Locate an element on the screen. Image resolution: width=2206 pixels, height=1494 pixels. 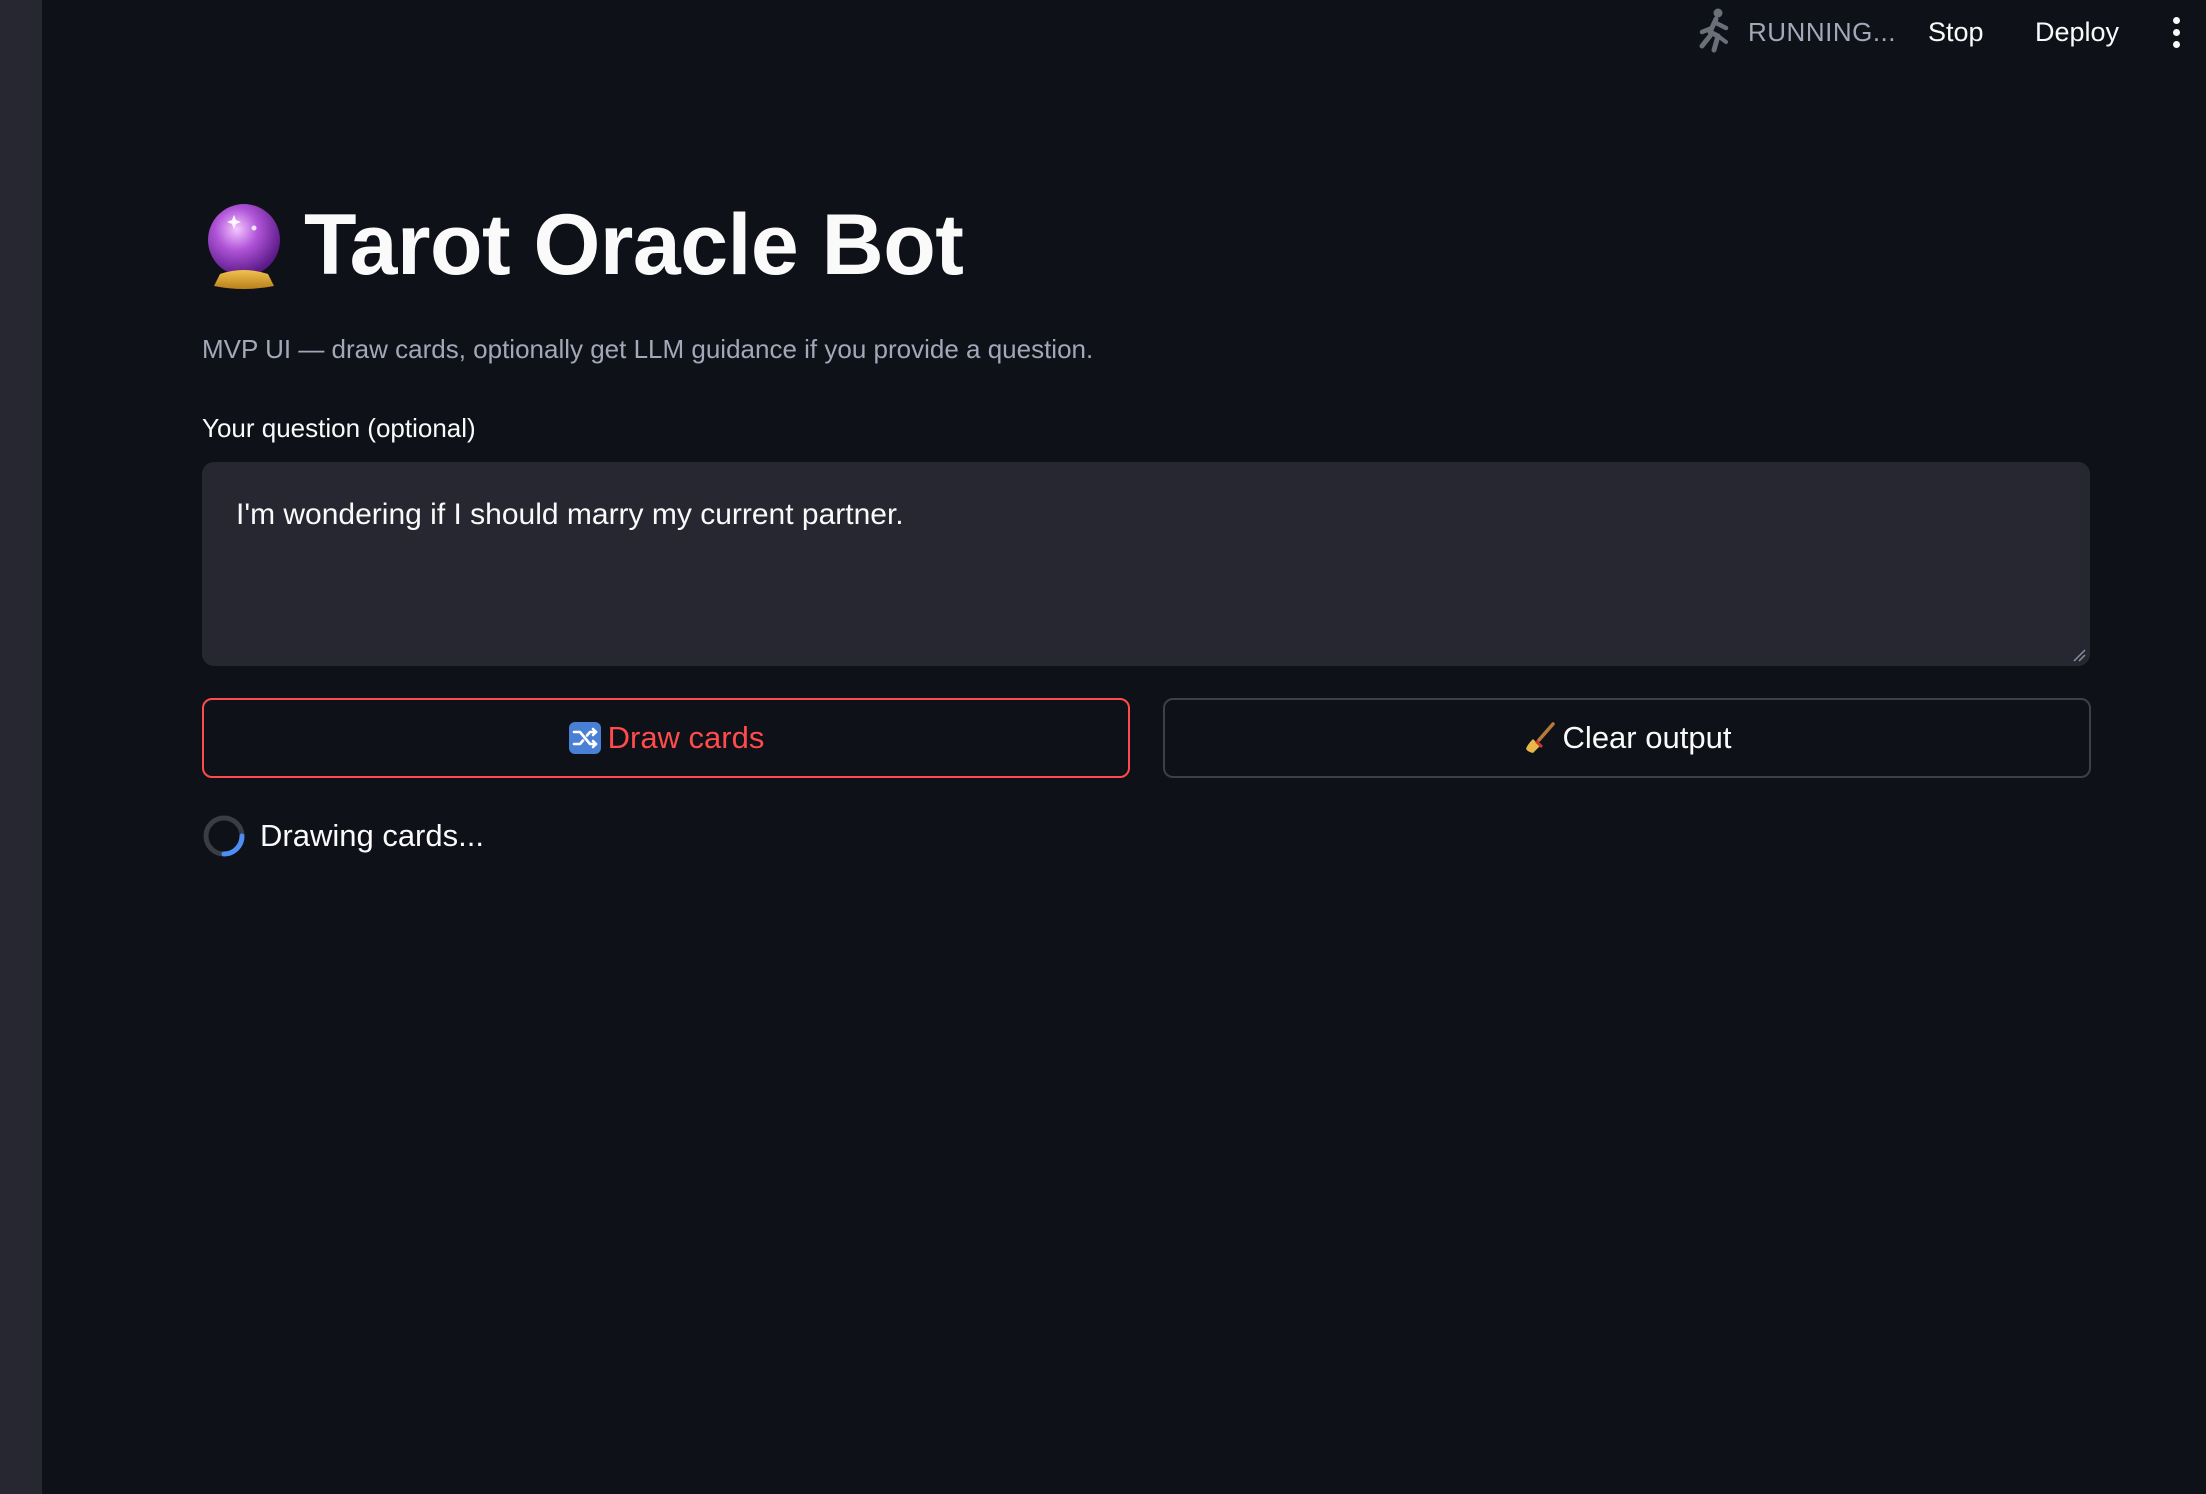
shuffle-icon is located at coordinates (585, 738).